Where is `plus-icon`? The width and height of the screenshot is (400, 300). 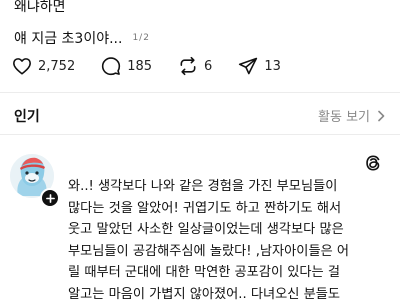 plus-icon is located at coordinates (50, 198).